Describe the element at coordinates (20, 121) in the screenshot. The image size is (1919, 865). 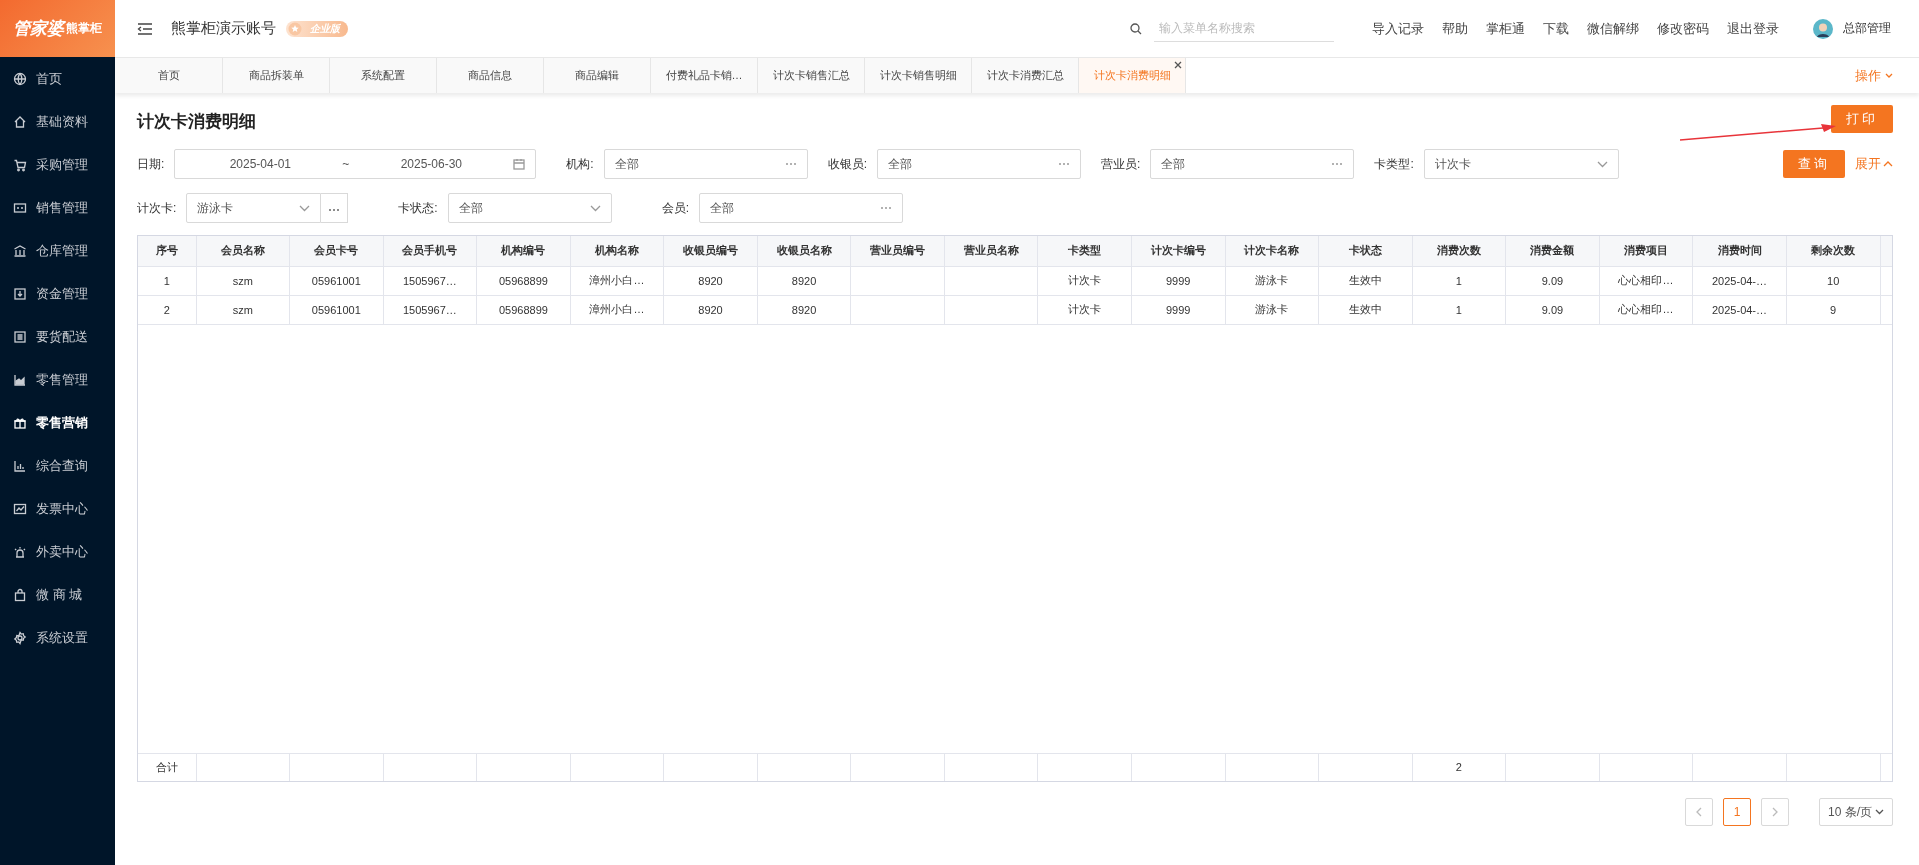
I see `home-icon` at that location.